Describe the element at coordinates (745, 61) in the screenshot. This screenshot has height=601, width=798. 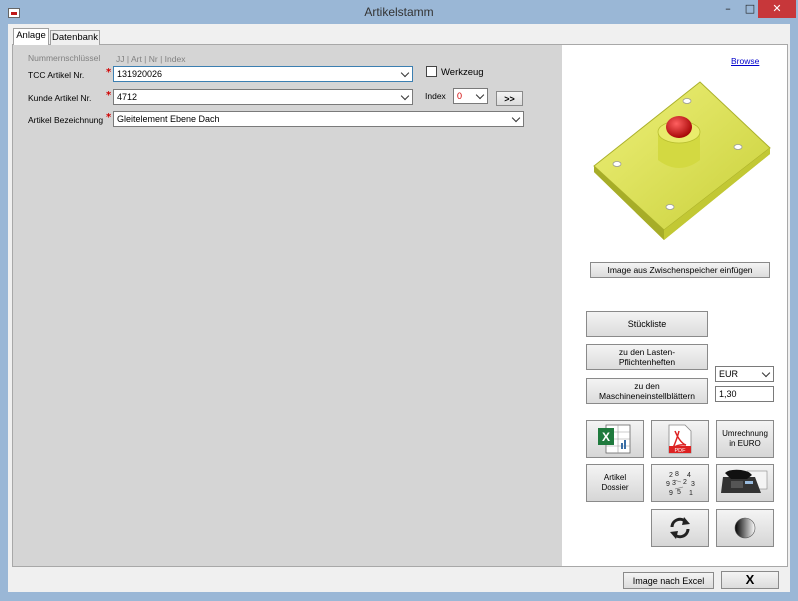
I see `browse-link: Browse` at that location.